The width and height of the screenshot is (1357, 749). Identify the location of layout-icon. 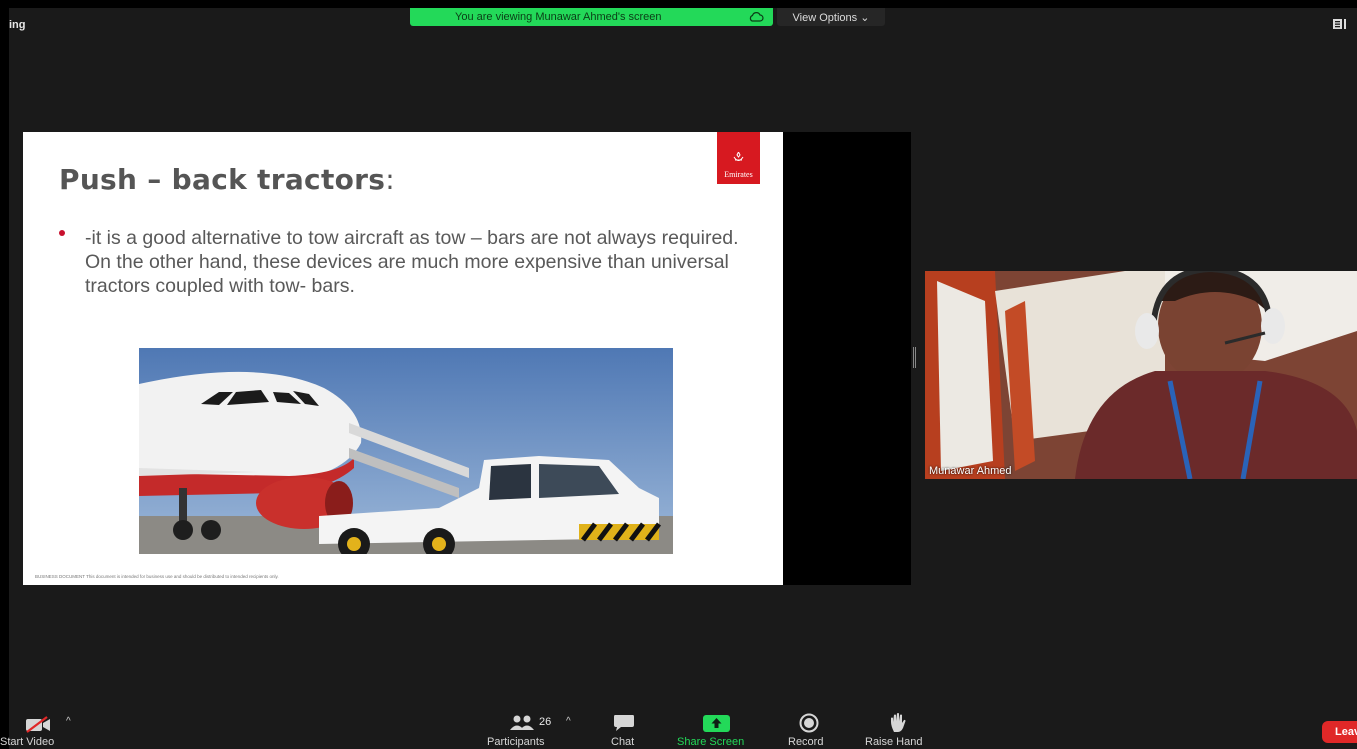
(1340, 24).